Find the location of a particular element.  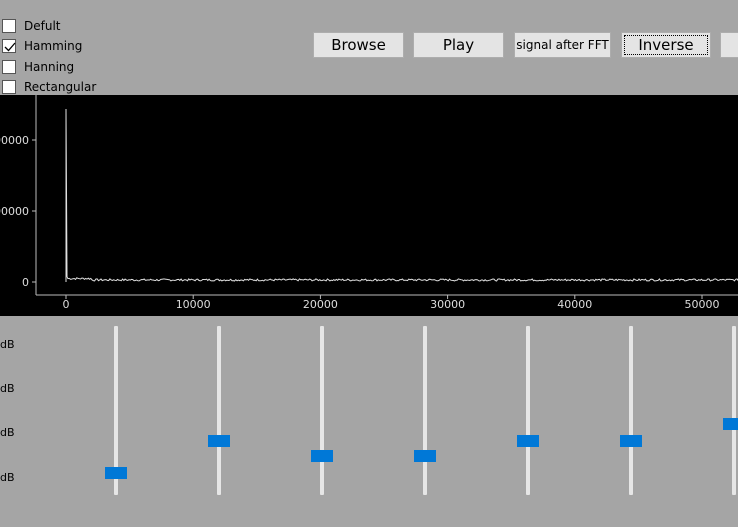

checkbox-rectangular: Rectangular is located at coordinates (49, 87).